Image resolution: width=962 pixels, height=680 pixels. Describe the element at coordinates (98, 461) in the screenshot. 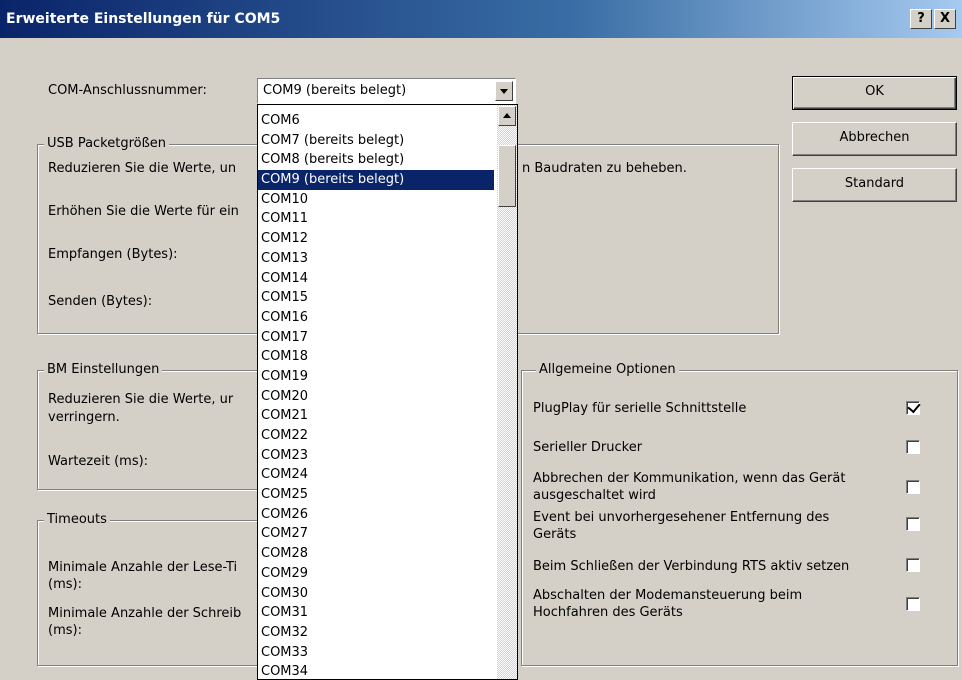

I see `latency-label: Wartezeit (ms):` at that location.